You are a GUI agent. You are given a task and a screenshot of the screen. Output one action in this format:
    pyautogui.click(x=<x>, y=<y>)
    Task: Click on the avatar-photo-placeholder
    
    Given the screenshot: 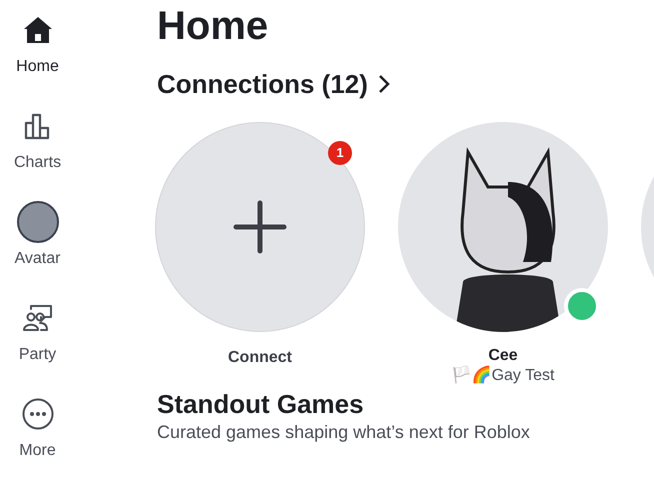 What is the action you would take?
    pyautogui.click(x=37, y=222)
    